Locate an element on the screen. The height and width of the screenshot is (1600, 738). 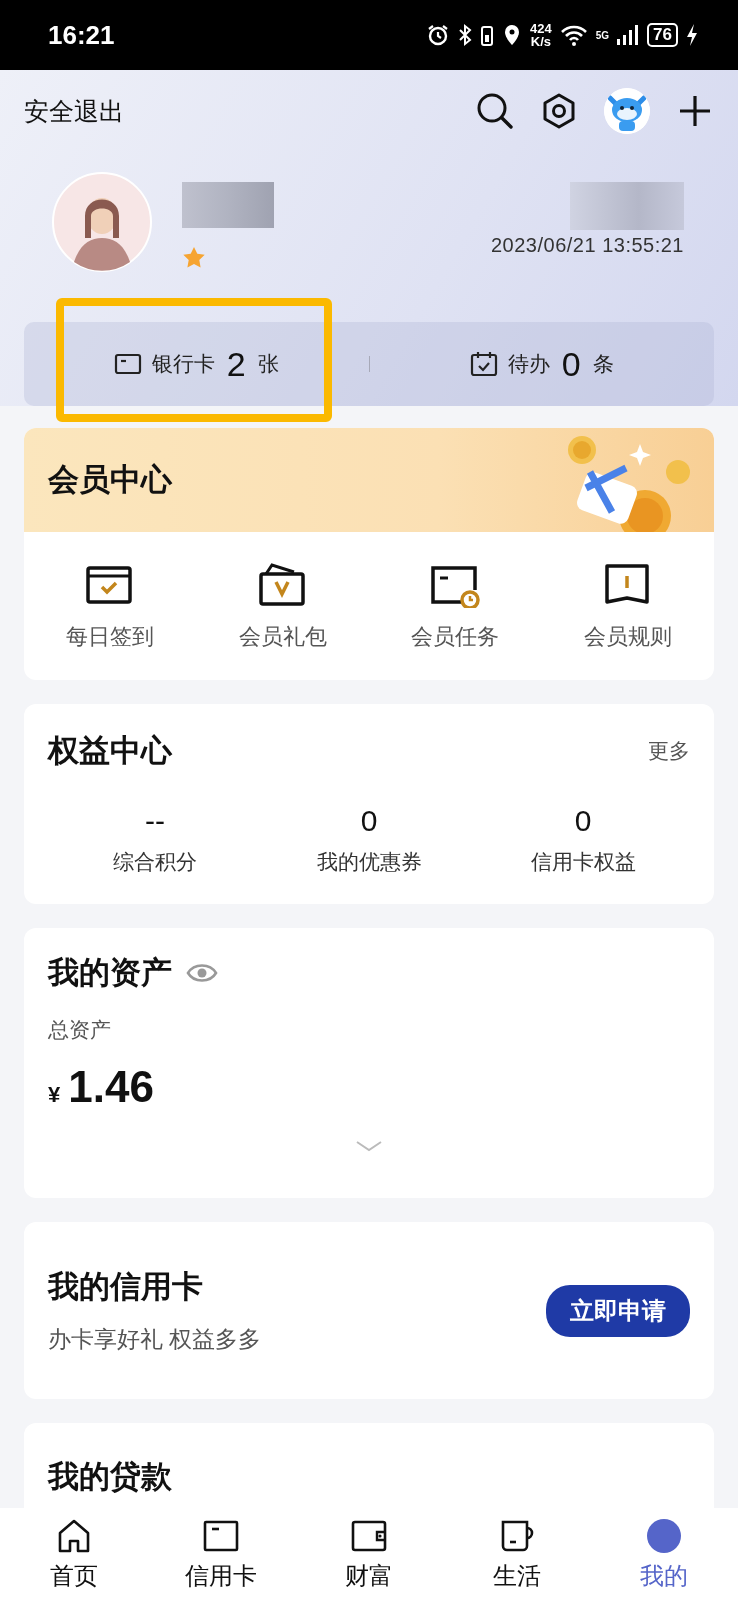
speed-unit: K/s is located at coordinates (540, 41).